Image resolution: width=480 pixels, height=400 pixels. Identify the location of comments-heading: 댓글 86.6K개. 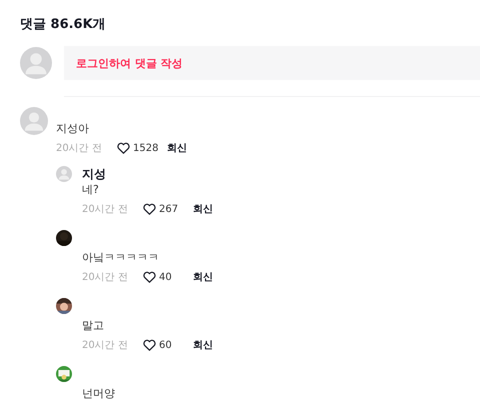
(63, 25).